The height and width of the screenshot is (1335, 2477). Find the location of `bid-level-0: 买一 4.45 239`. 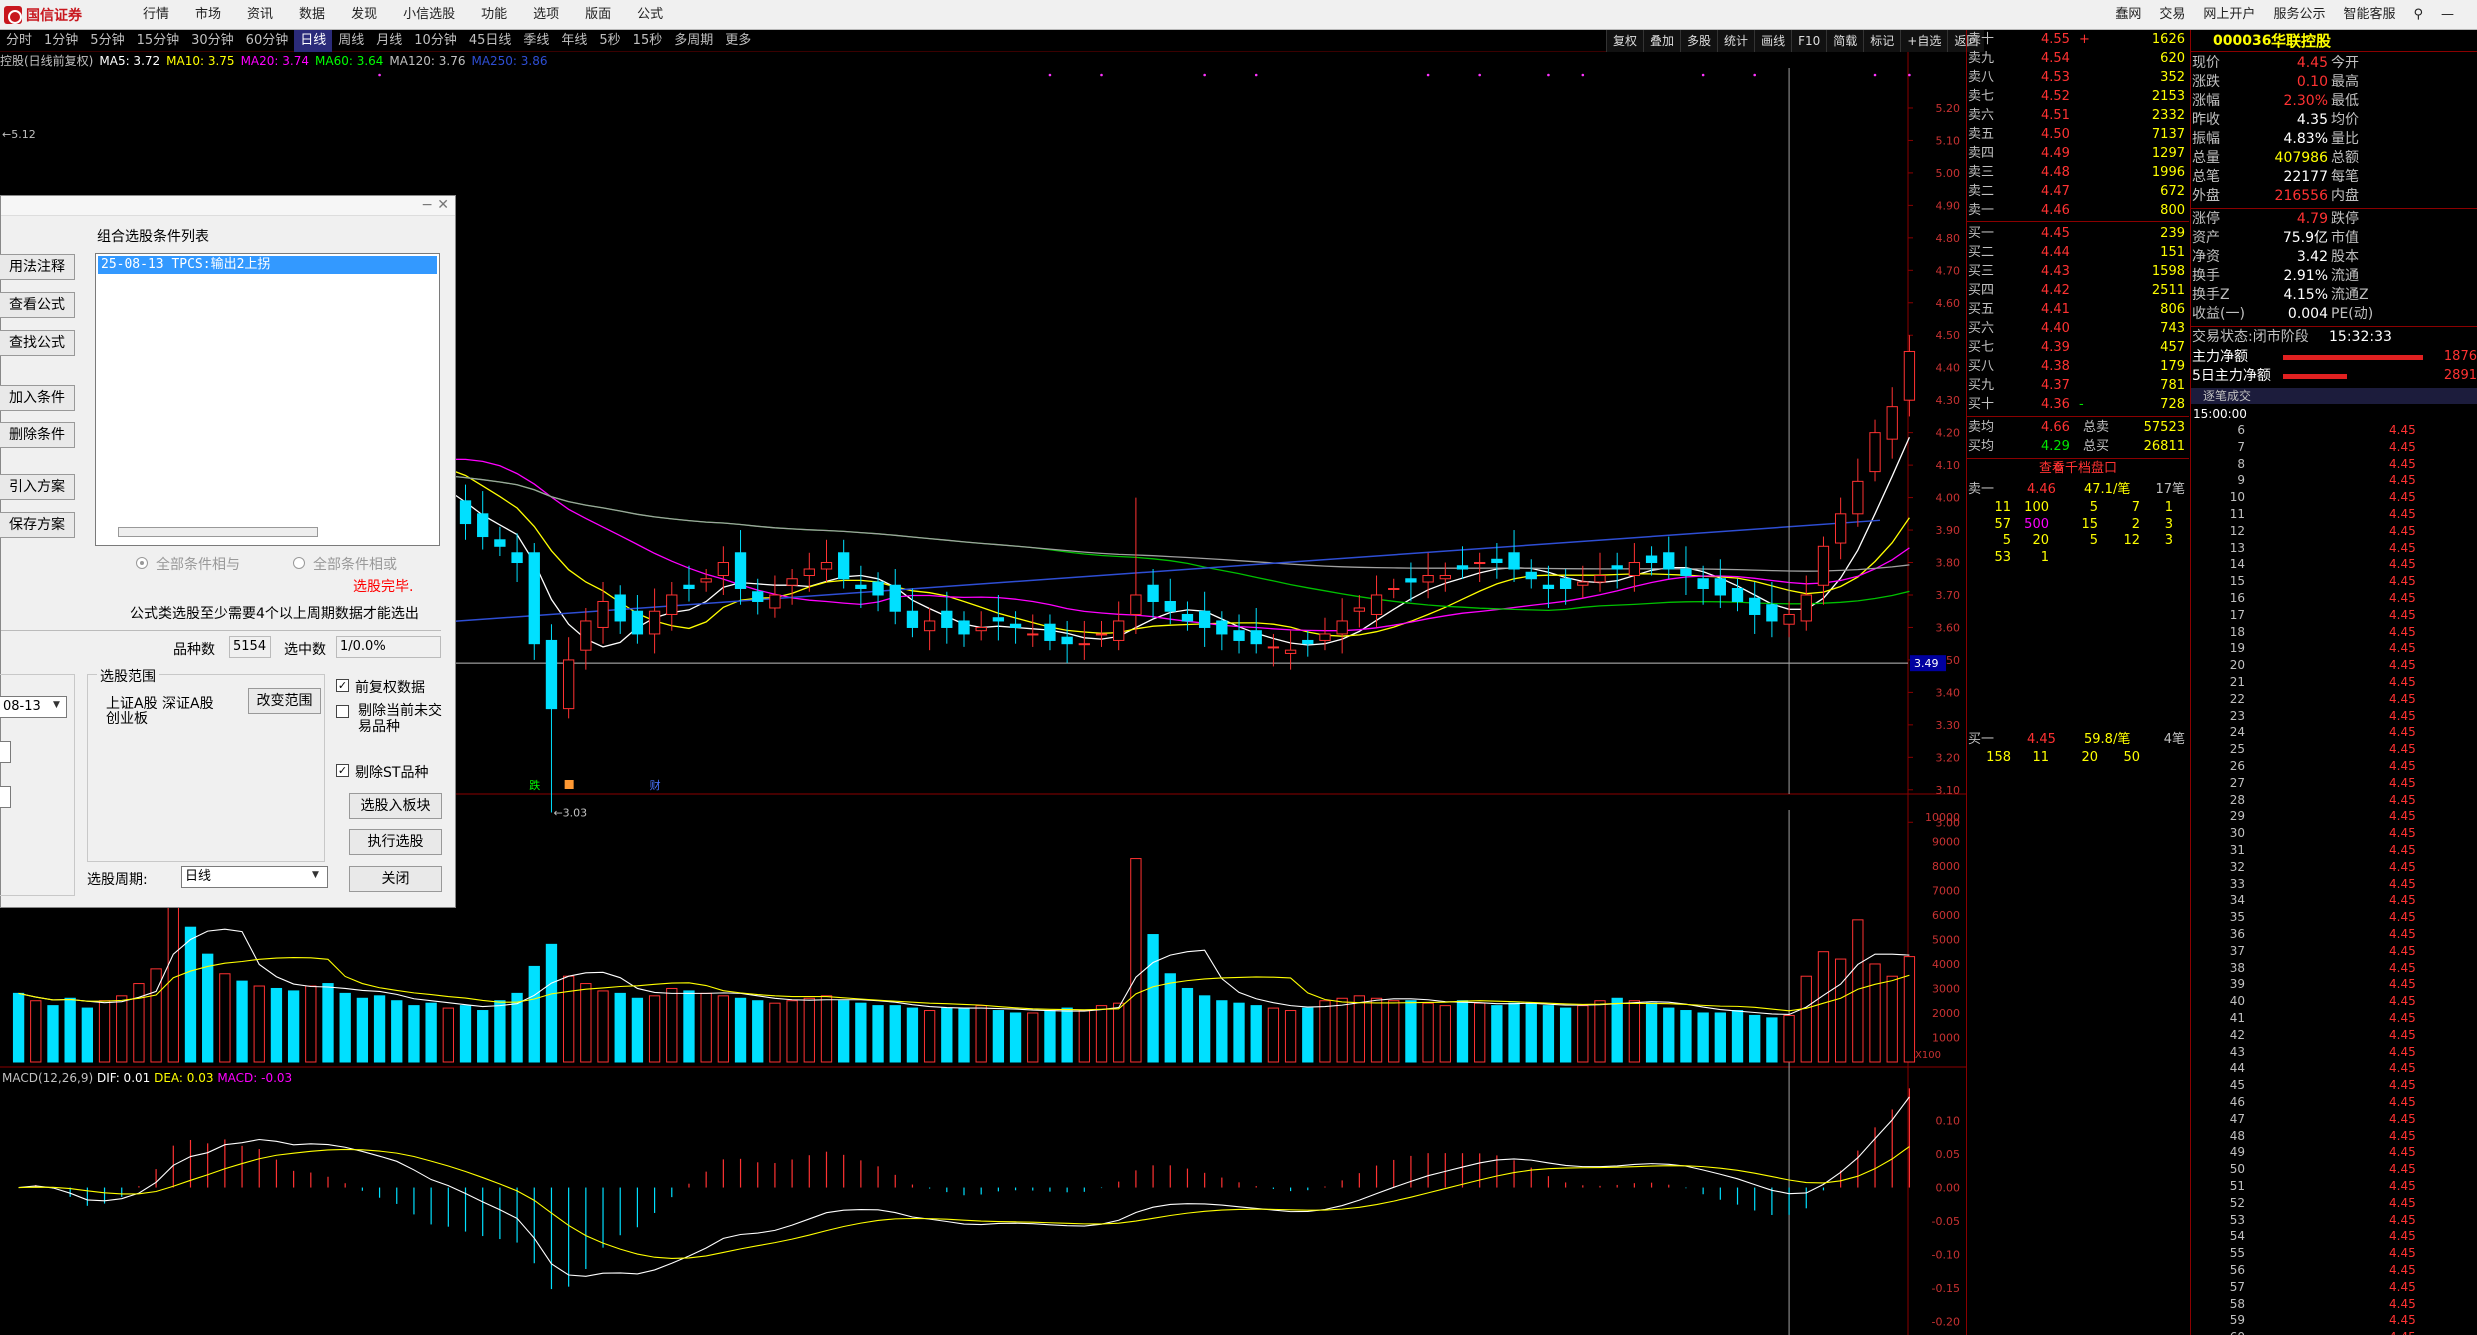

bid-level-0: 买一 4.45 239 is located at coordinates (2078, 233).